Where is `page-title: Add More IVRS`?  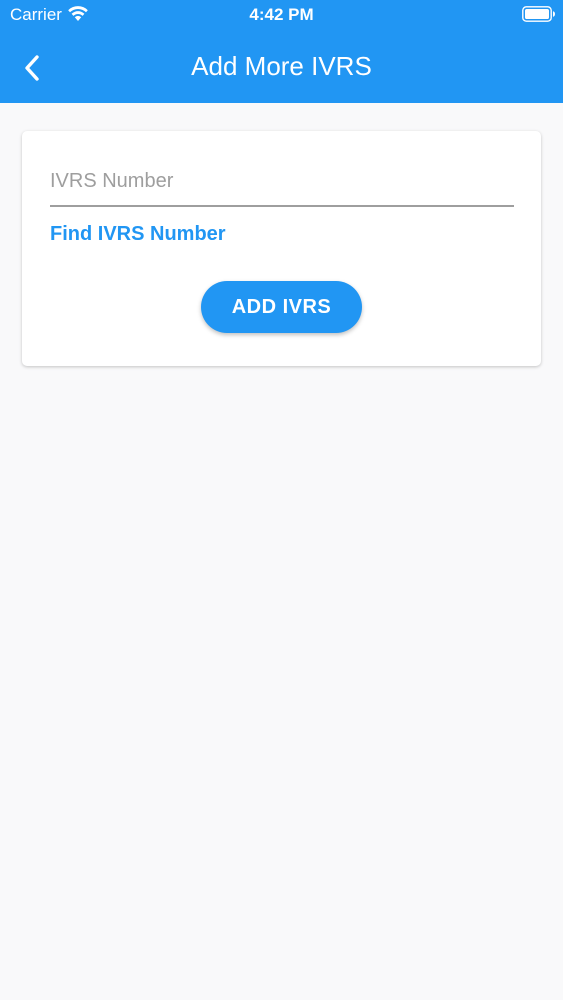
page-title: Add More IVRS is located at coordinates (281, 66).